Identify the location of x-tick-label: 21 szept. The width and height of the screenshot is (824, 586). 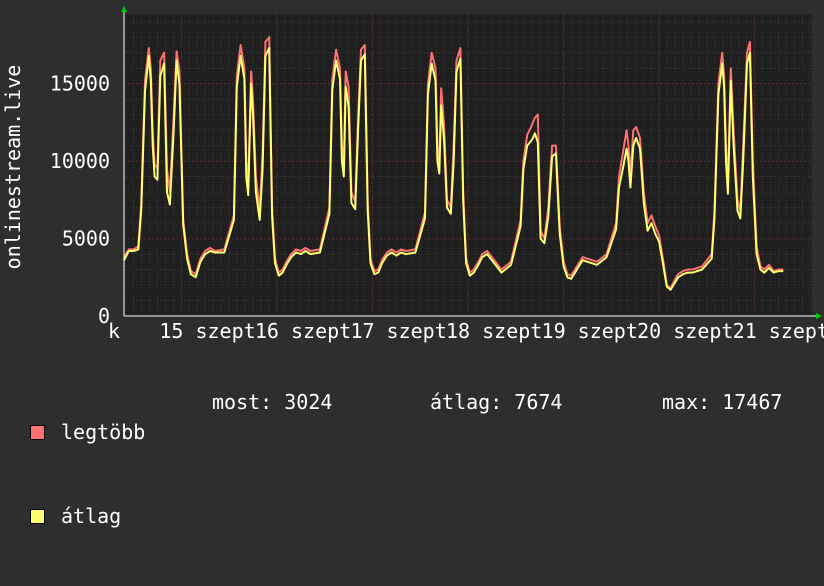
(778, 331).